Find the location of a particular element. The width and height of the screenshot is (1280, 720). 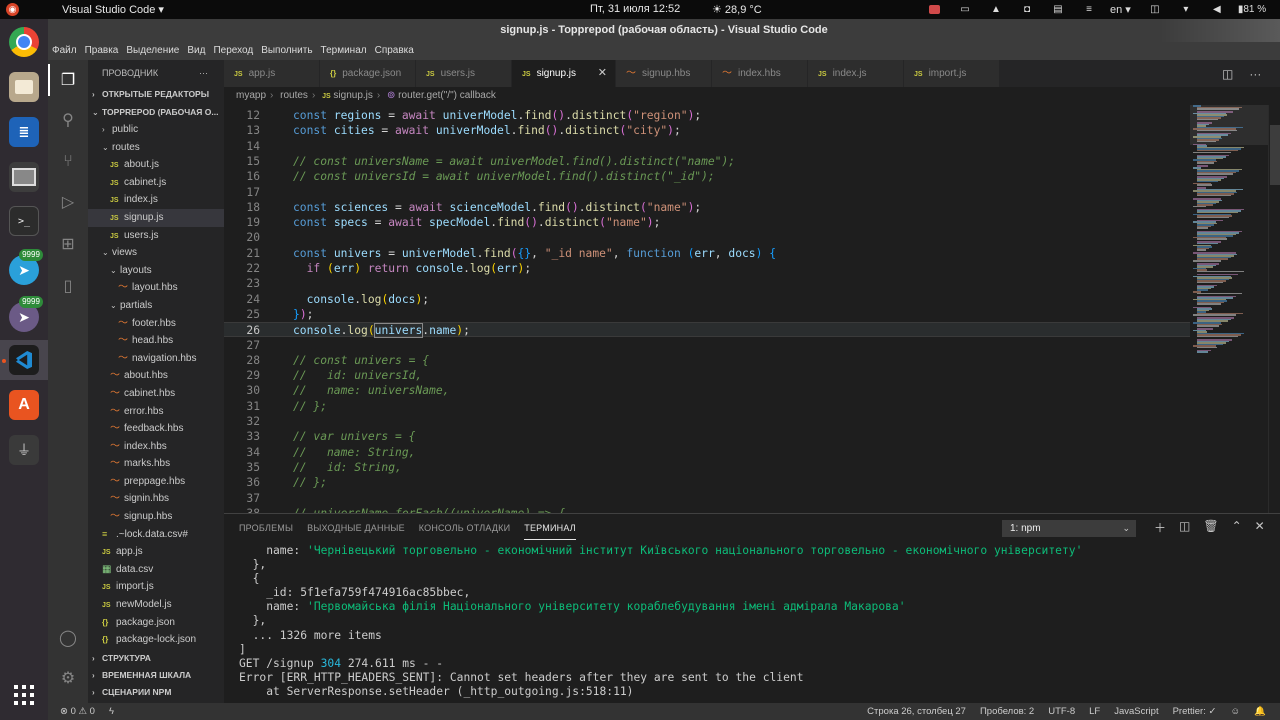

menu-edit: Правка is located at coordinates (102, 51).